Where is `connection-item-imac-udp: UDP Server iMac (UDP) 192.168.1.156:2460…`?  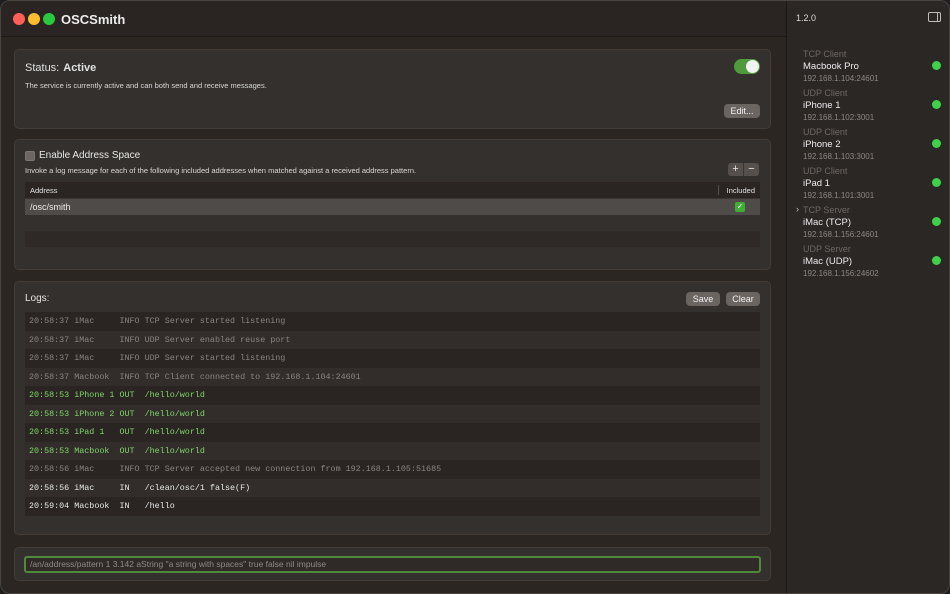 connection-item-imac-udp: UDP Server iMac (UDP) 192.168.1.156:2460… is located at coordinates (868, 263).